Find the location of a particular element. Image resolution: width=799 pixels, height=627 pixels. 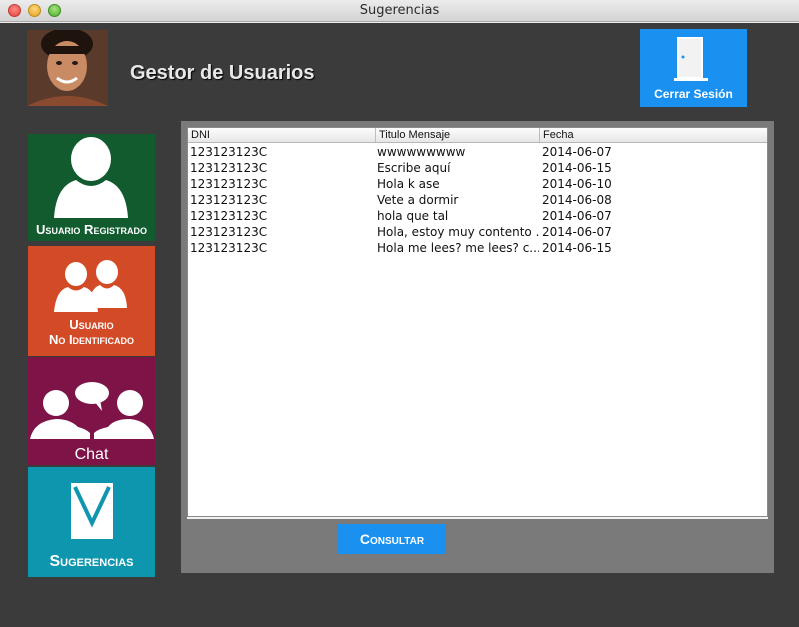

cell-titulo: Hola k ase is located at coordinates (408, 184).